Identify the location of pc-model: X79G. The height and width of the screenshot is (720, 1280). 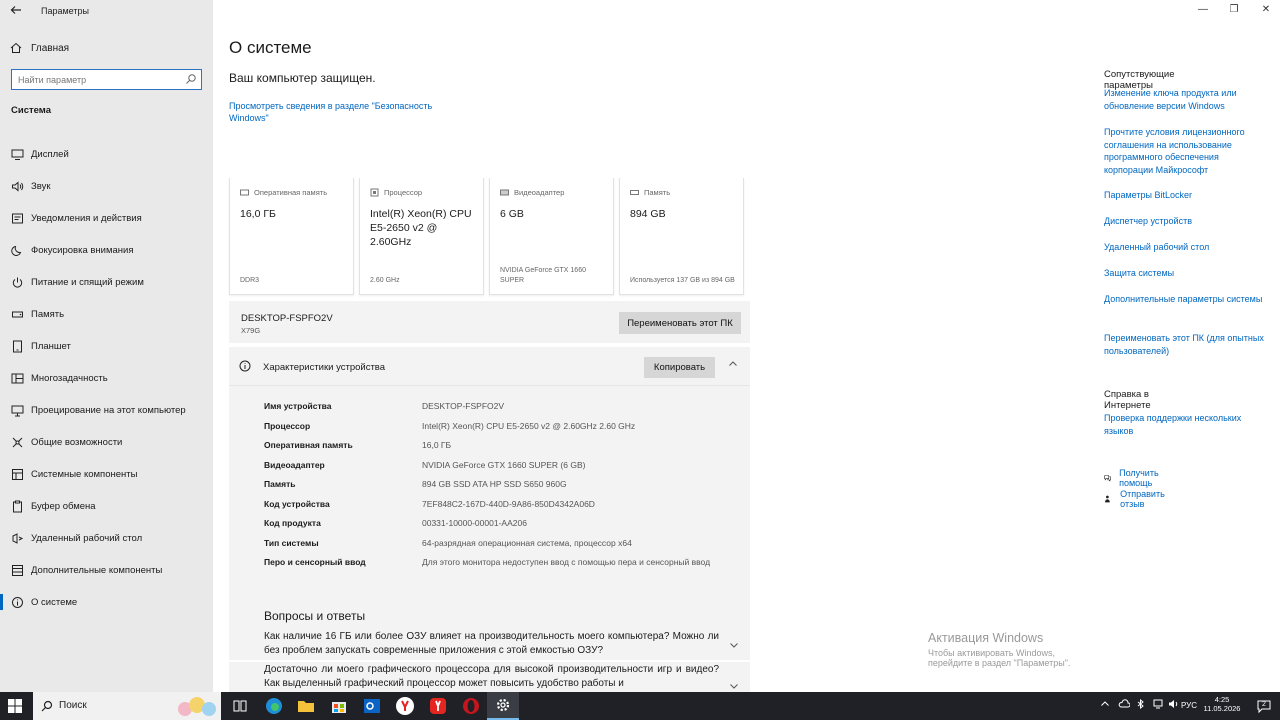
(251, 330).